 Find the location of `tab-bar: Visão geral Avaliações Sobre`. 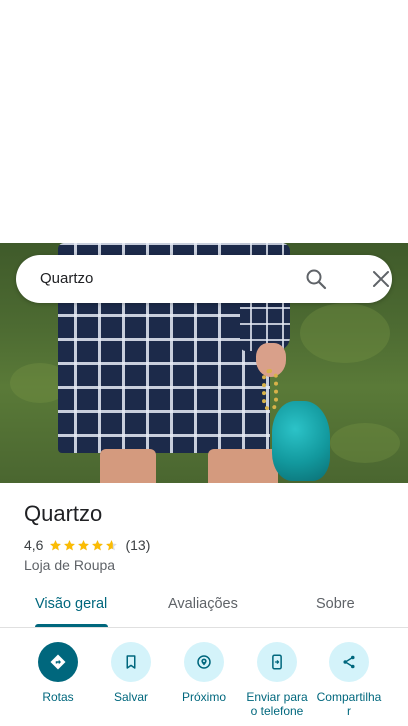

tab-bar: Visão geral Avaliações Sobre is located at coordinates (204, 609).